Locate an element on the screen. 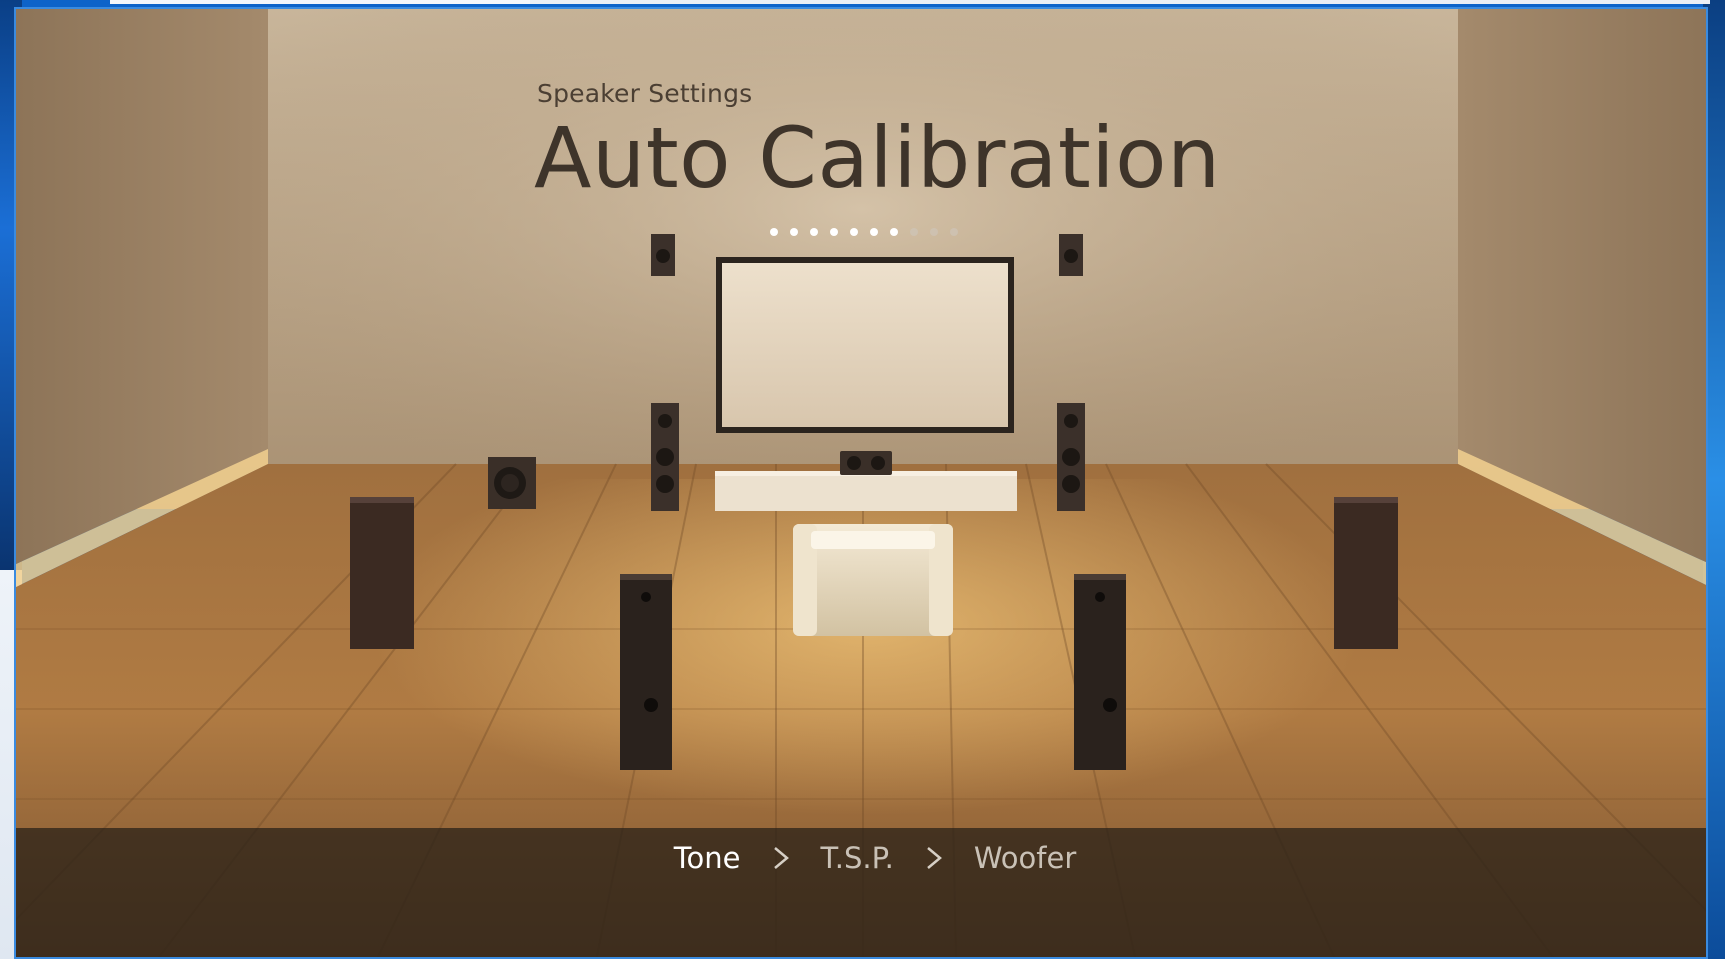 This screenshot has height=959, width=1725. desktop-top-strip is located at coordinates (320, 2).